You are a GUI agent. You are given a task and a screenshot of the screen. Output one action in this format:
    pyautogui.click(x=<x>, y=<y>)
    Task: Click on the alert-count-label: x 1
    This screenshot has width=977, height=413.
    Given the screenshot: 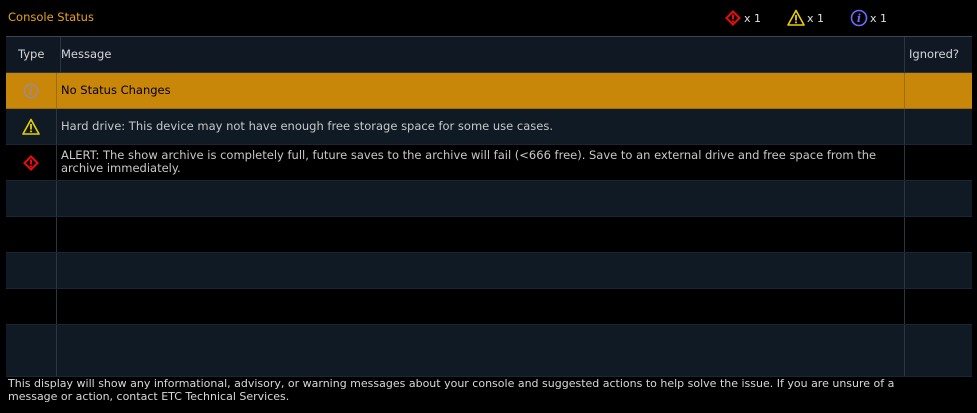 What is the action you would take?
    pyautogui.click(x=753, y=18)
    